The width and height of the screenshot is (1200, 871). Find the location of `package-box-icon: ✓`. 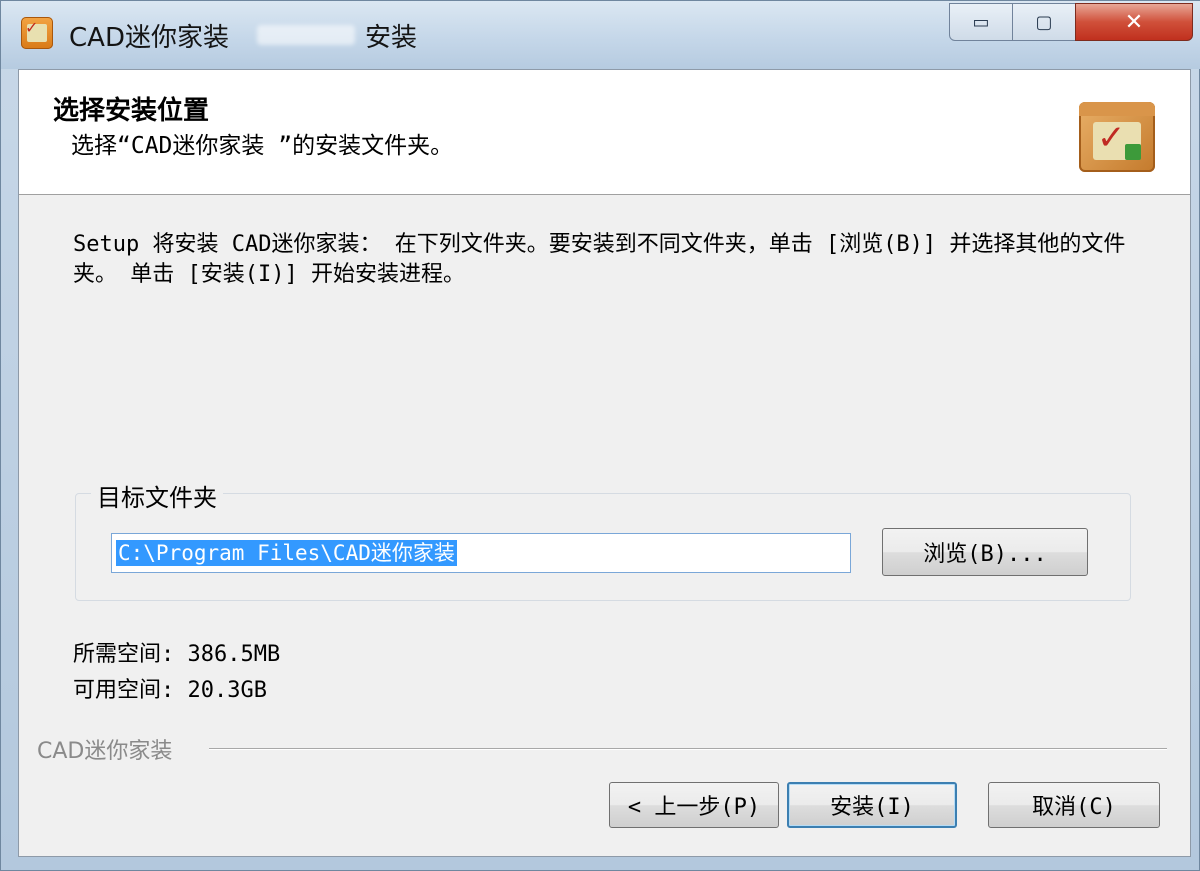

package-box-icon: ✓ is located at coordinates (1117, 137).